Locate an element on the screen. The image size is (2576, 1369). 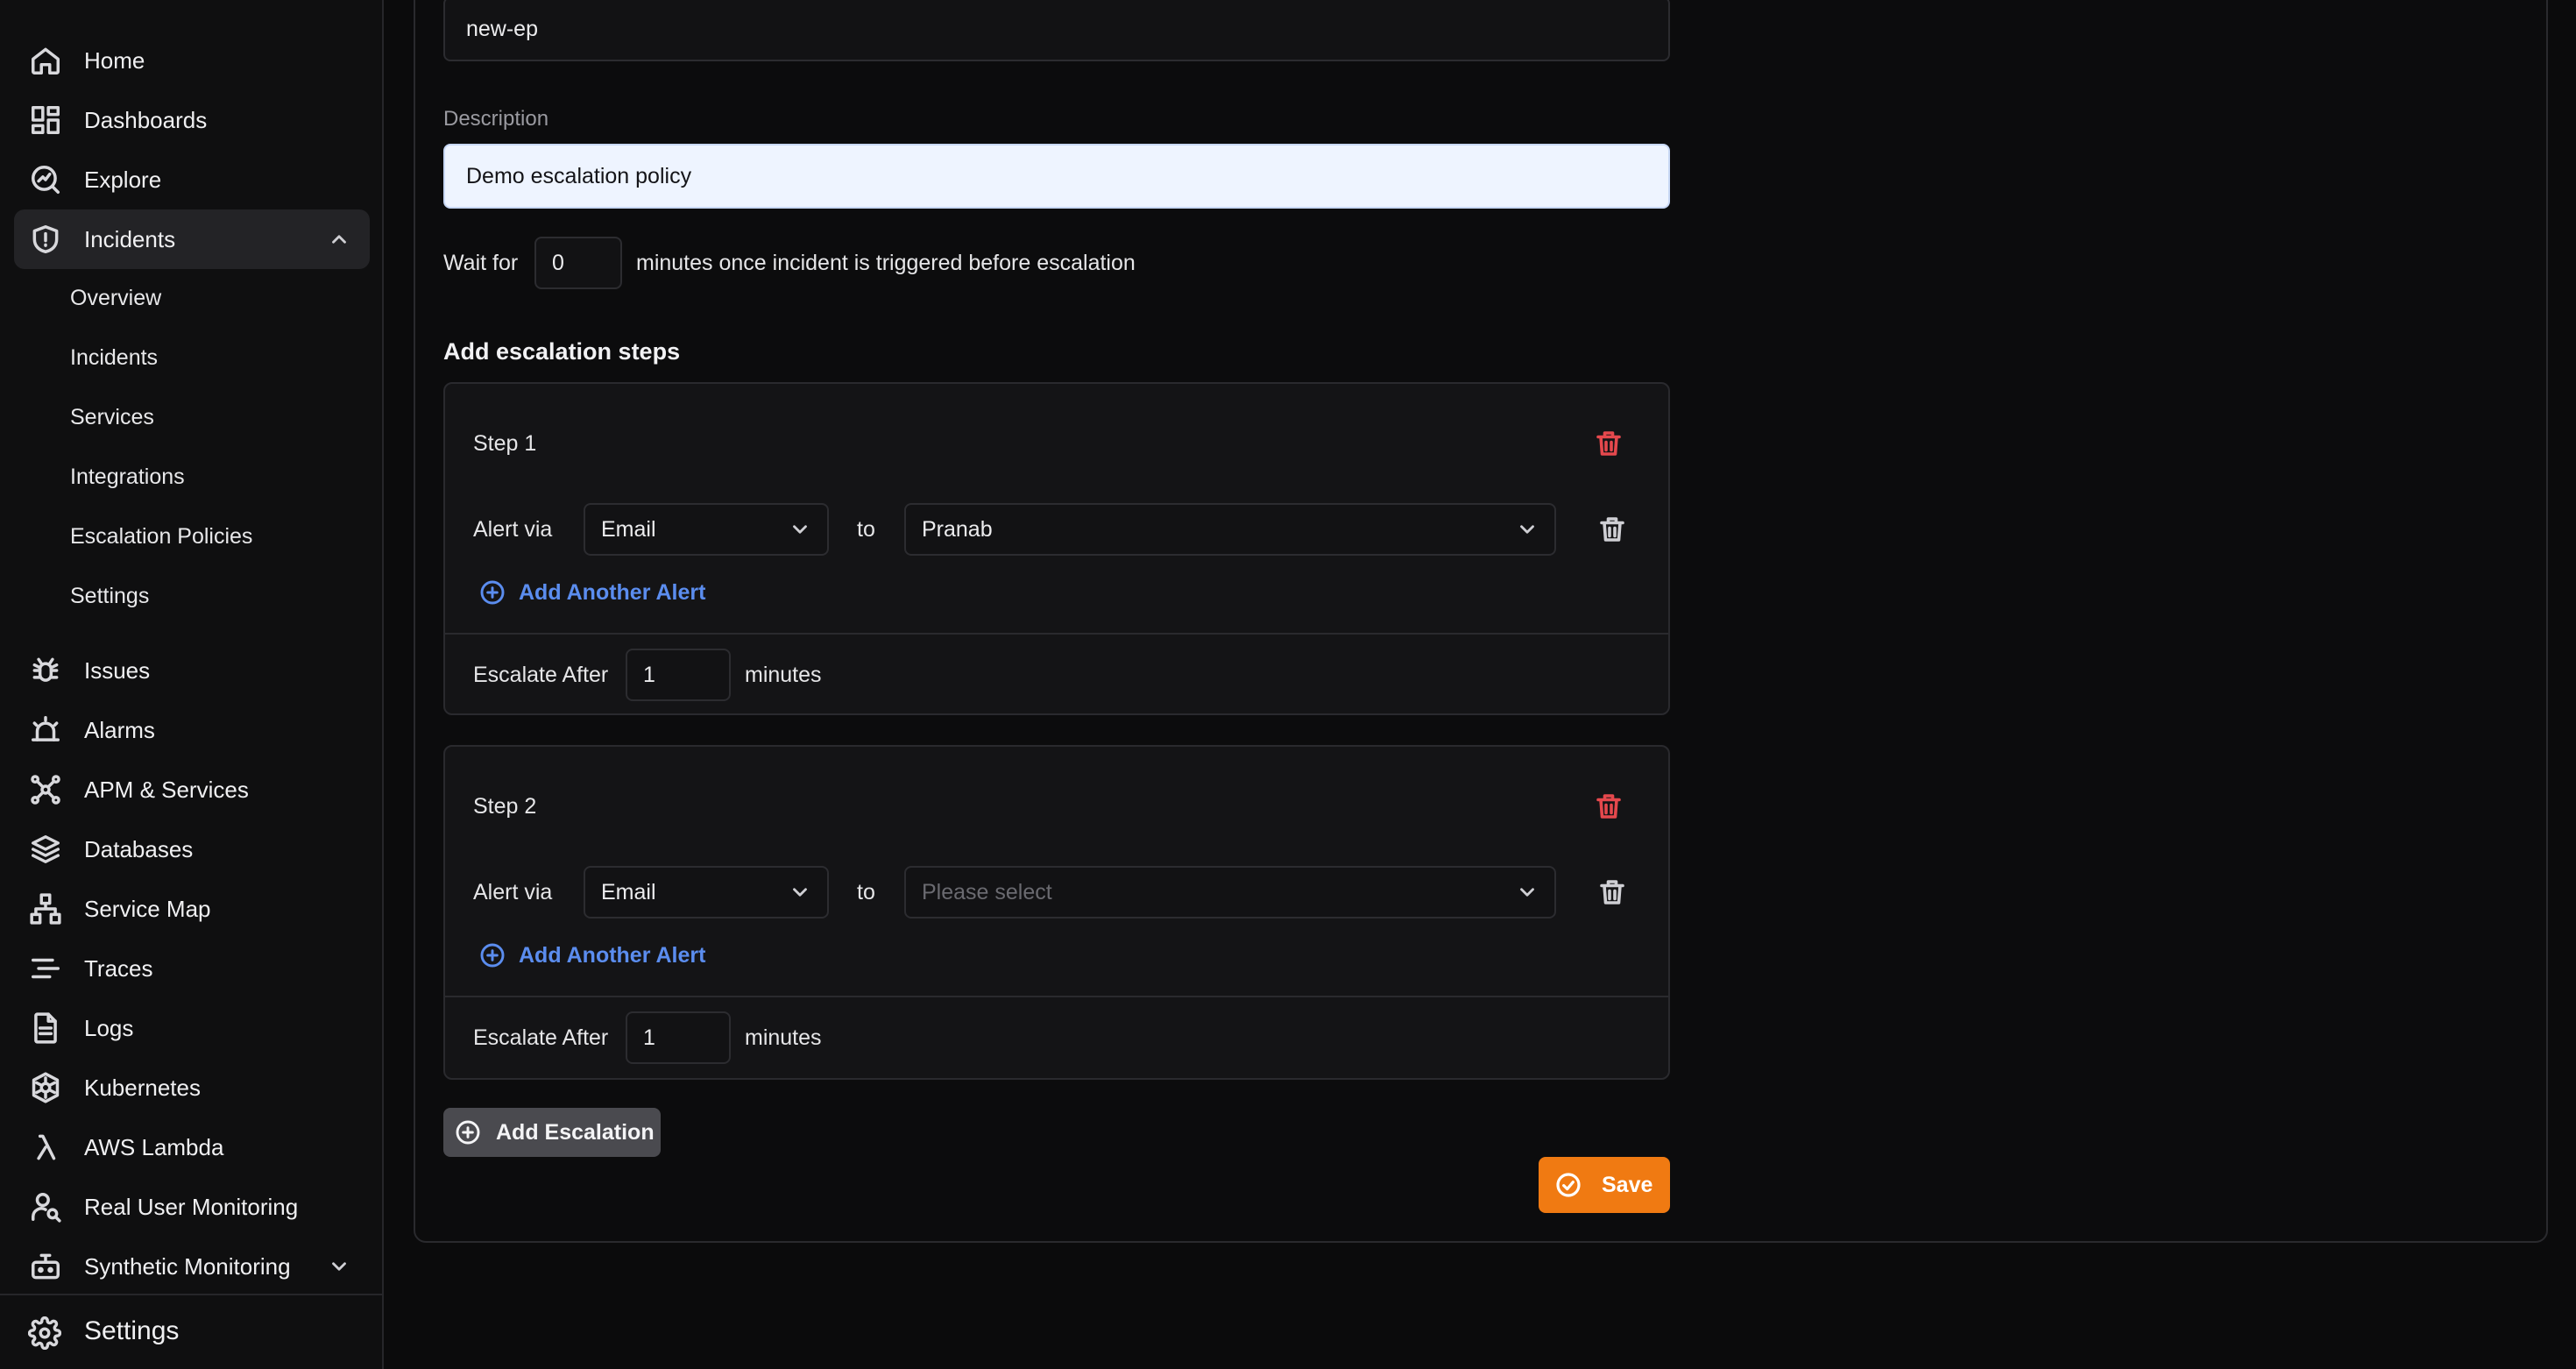
dashboards-icon is located at coordinates (45, 120).